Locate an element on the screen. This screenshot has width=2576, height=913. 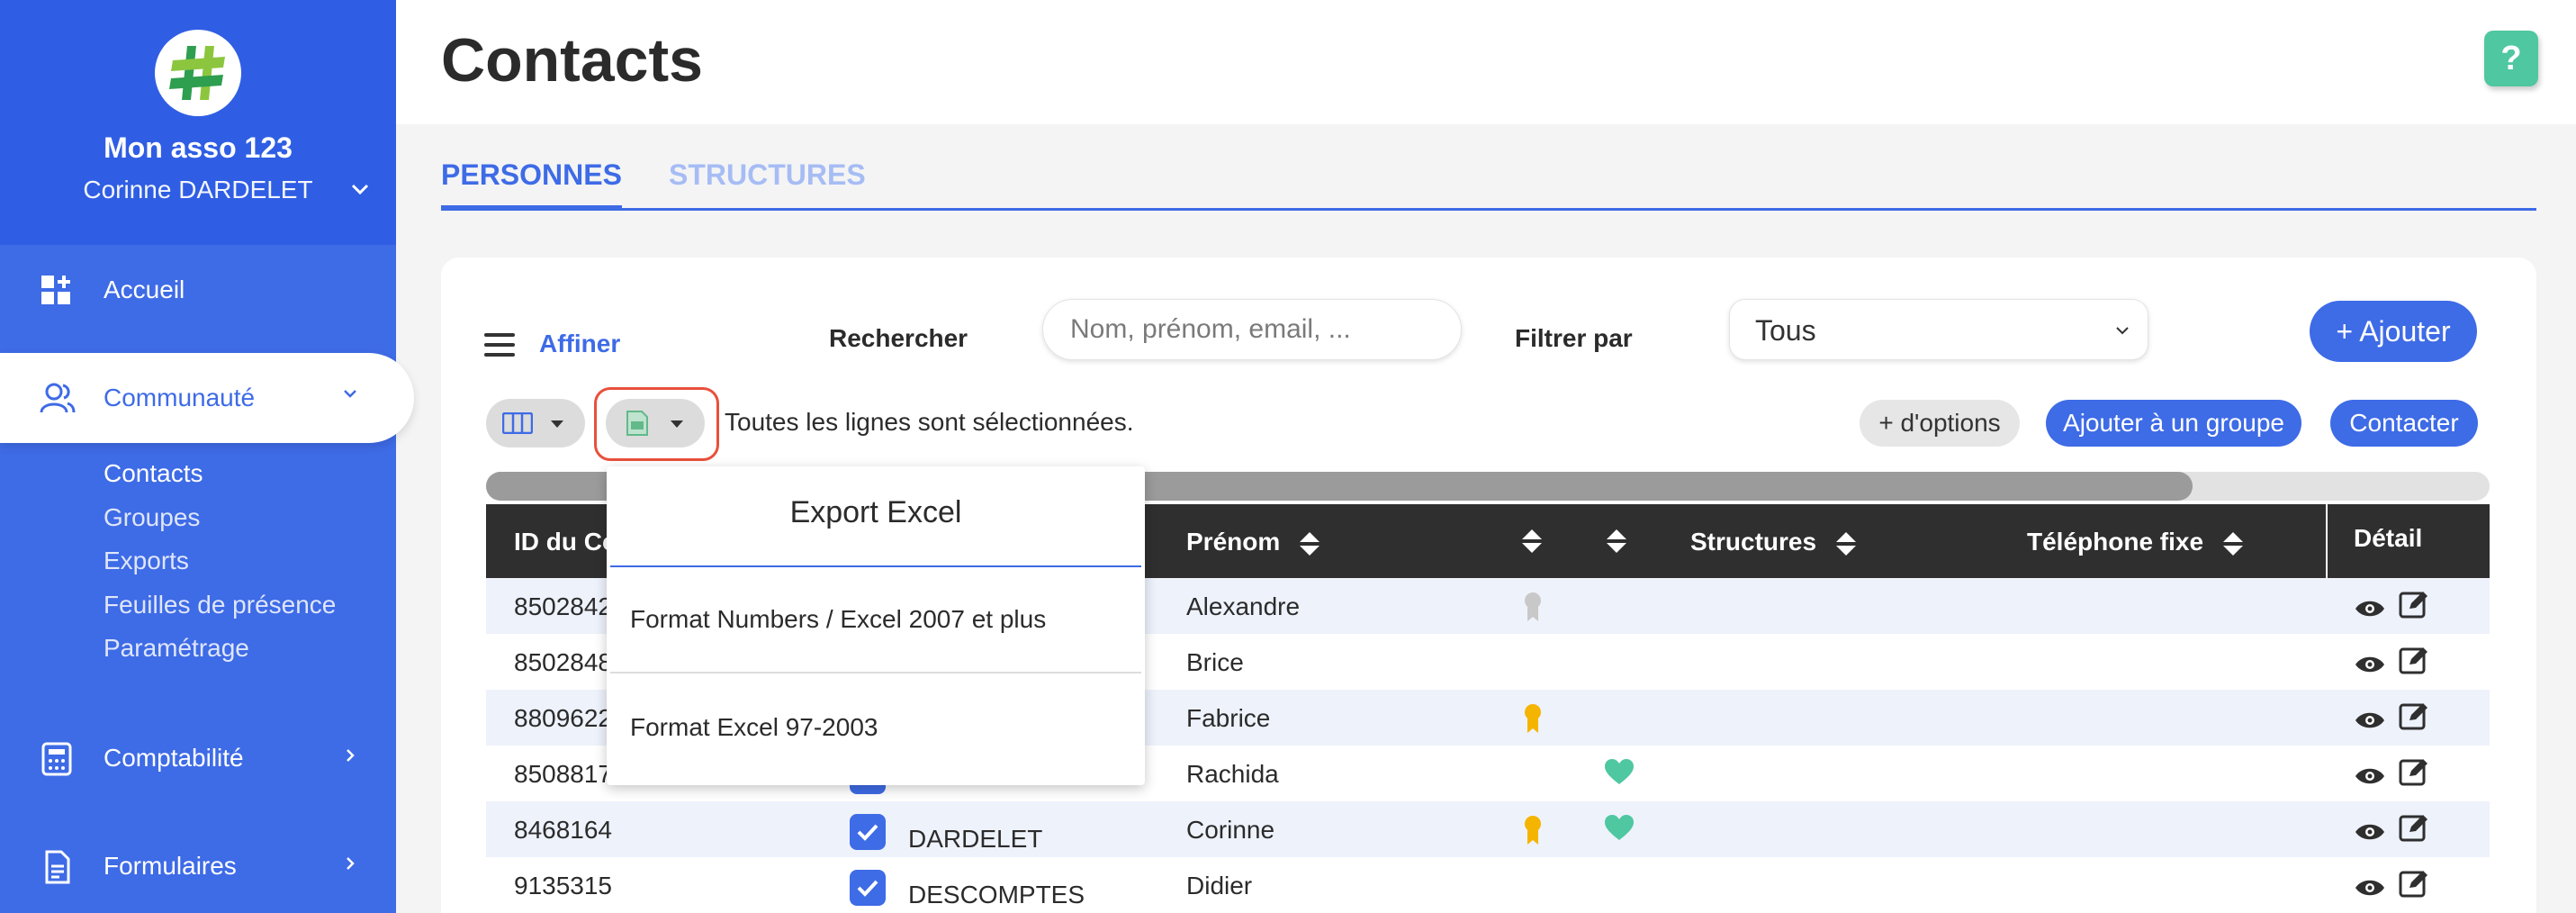
calculator-icon is located at coordinates (57, 759).